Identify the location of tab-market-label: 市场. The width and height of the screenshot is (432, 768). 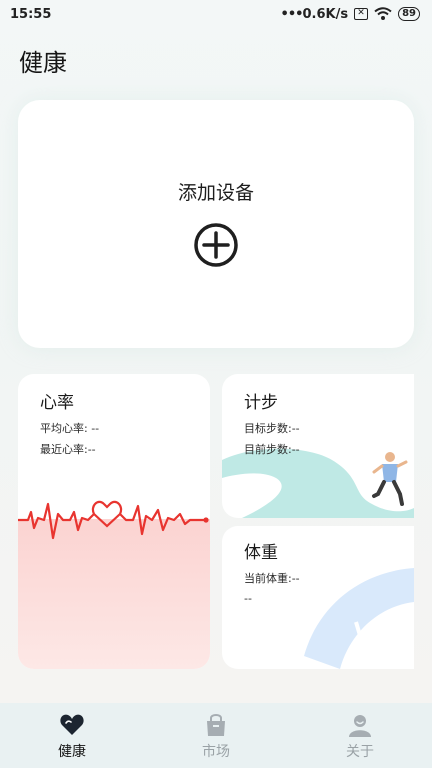
(216, 752).